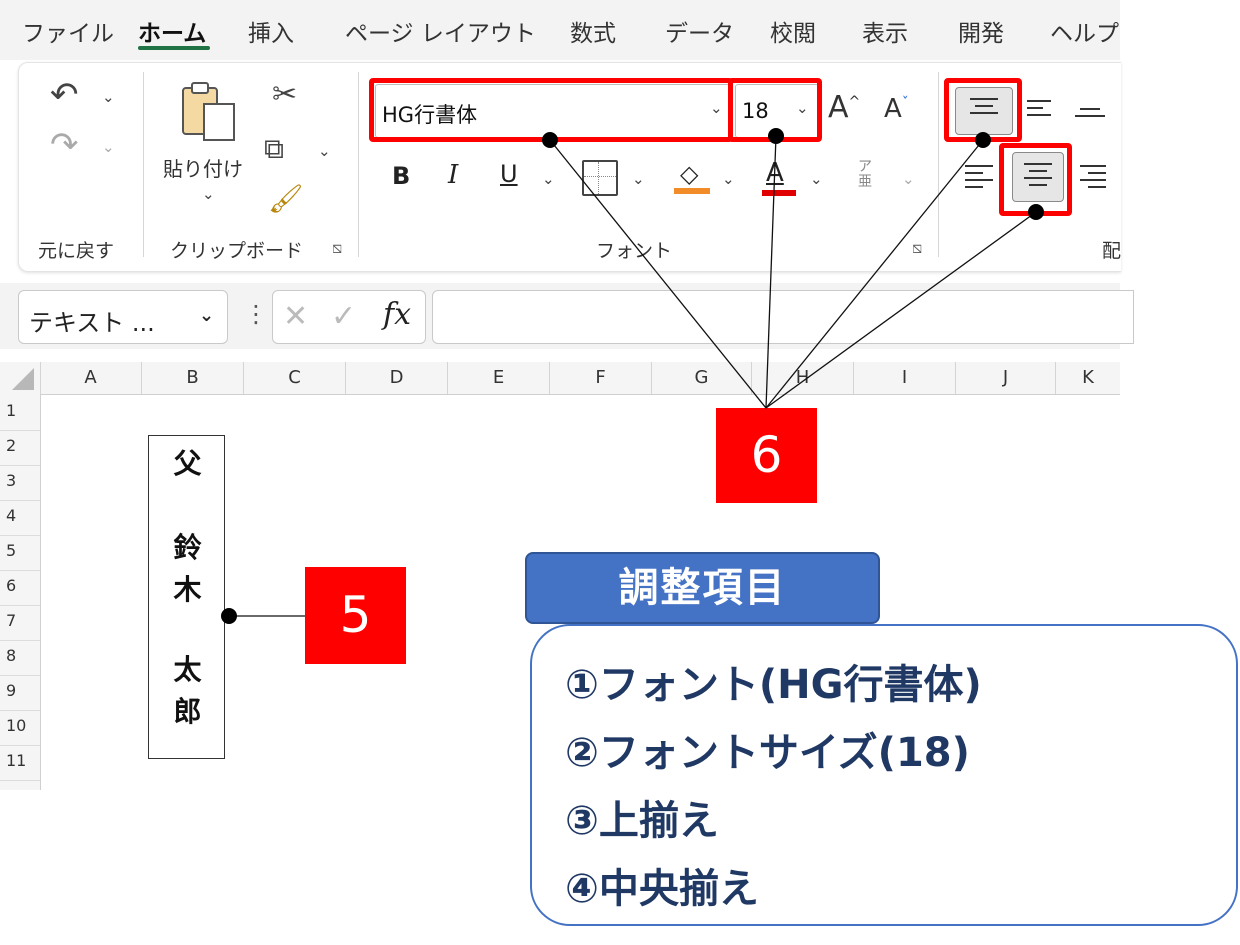  What do you see at coordinates (20, 448) in the screenshot?
I see `row-header-2: 2` at bounding box center [20, 448].